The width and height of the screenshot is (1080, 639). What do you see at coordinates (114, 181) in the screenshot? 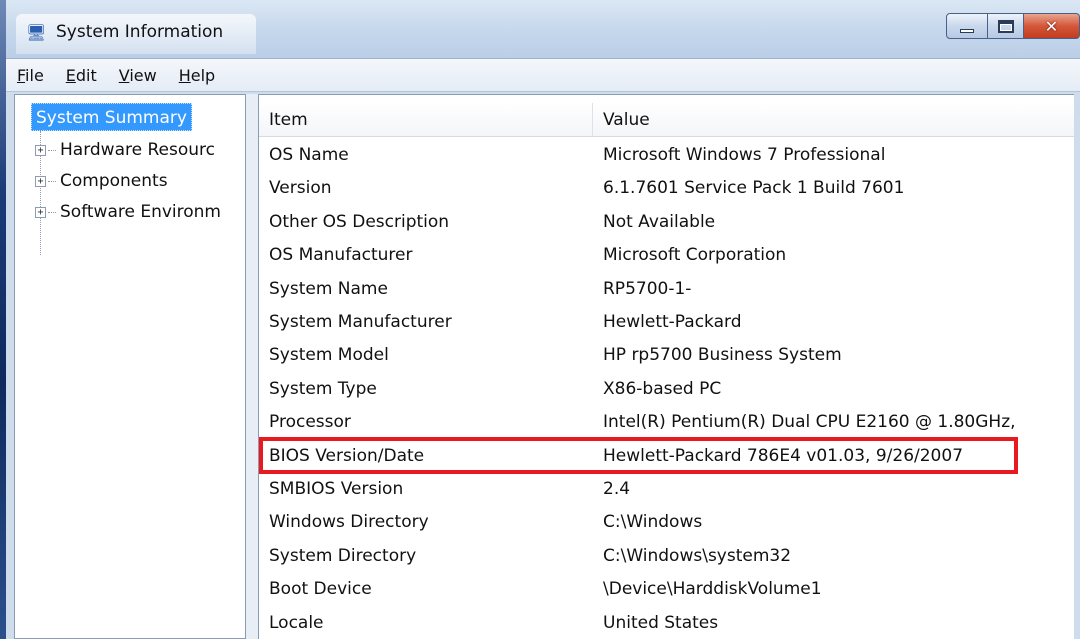
I see `tree-item-label: Components` at bounding box center [114, 181].